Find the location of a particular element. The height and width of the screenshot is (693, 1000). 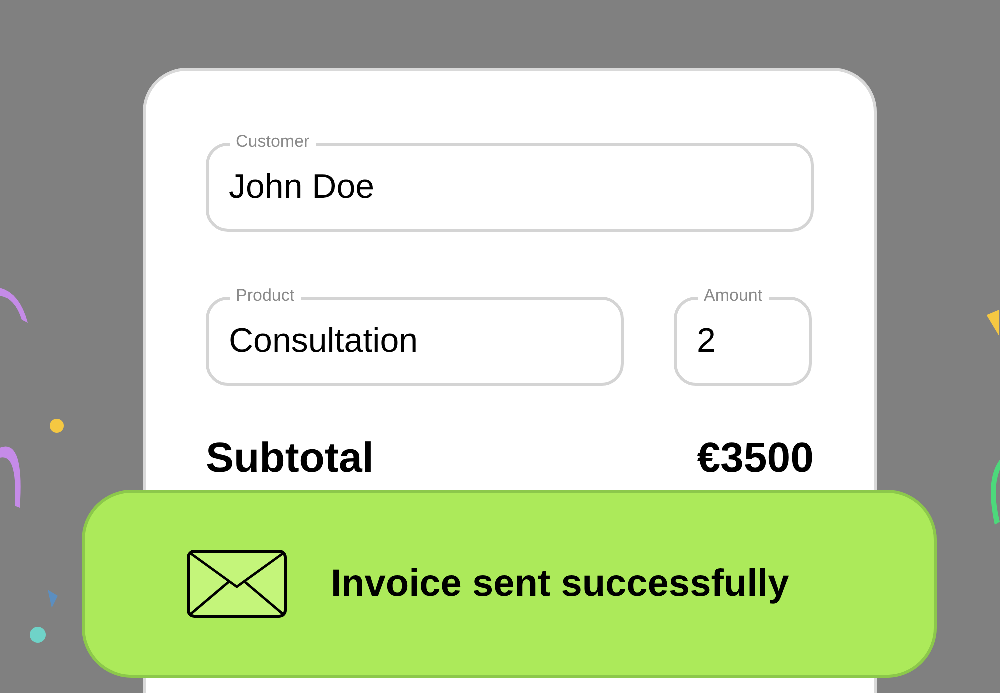

subtotal-label: Subtotal is located at coordinates (290, 458).